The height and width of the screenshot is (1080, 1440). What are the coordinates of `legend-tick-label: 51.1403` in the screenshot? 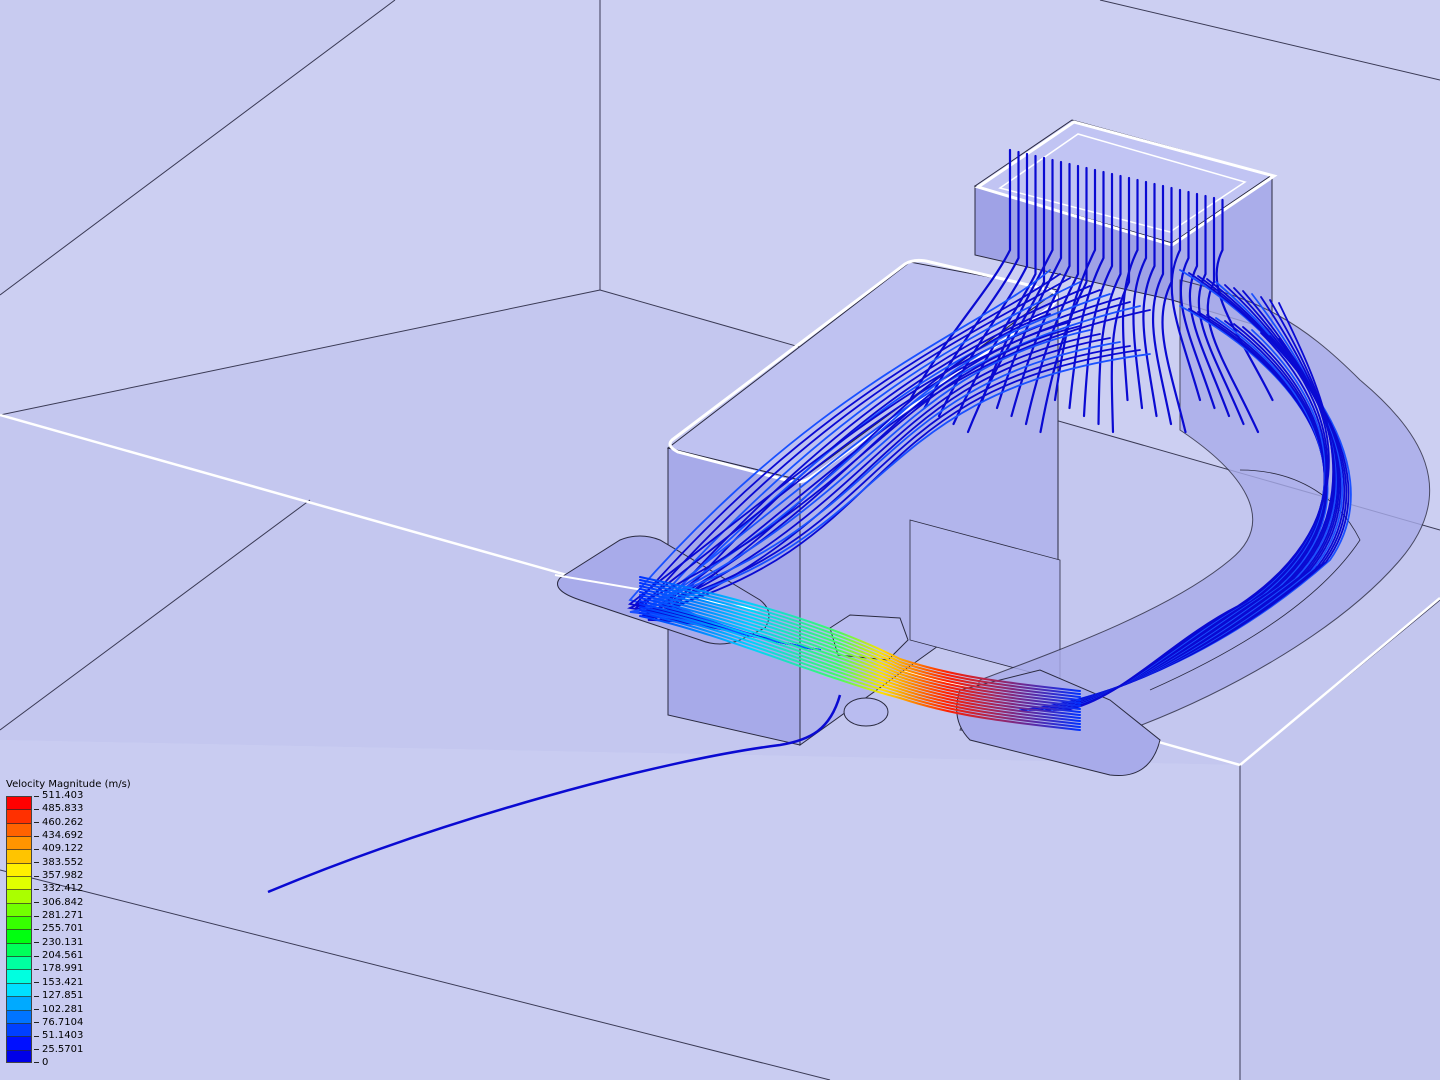 It's located at (58, 1035).